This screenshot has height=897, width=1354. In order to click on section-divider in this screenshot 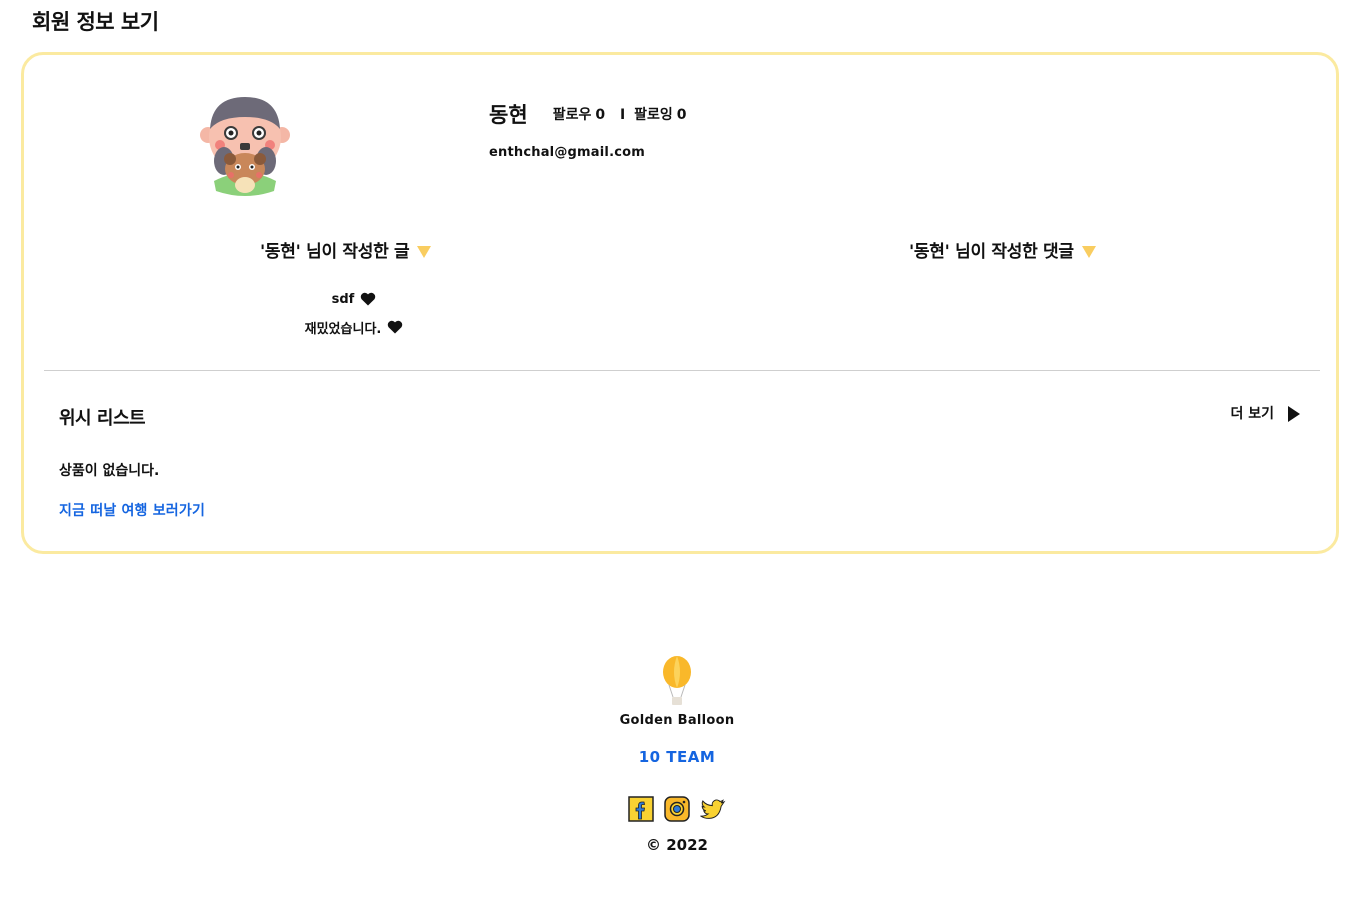, I will do `click(682, 370)`.